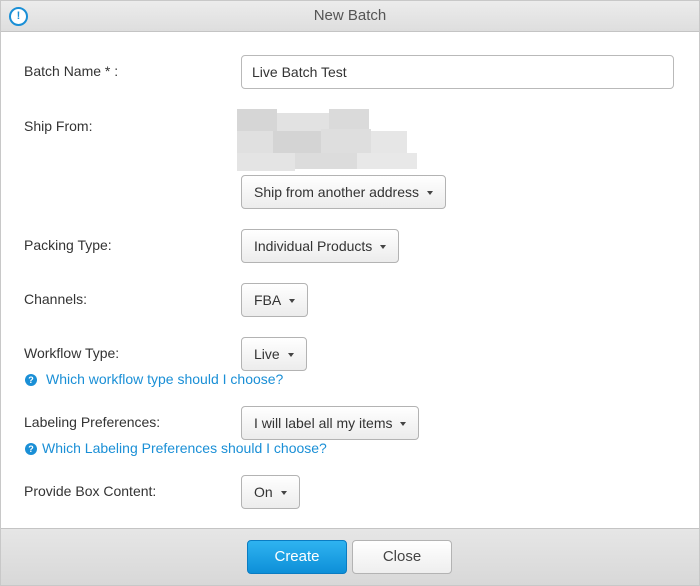  Describe the element at coordinates (268, 300) in the screenshot. I see `channels-value: FBA` at that location.